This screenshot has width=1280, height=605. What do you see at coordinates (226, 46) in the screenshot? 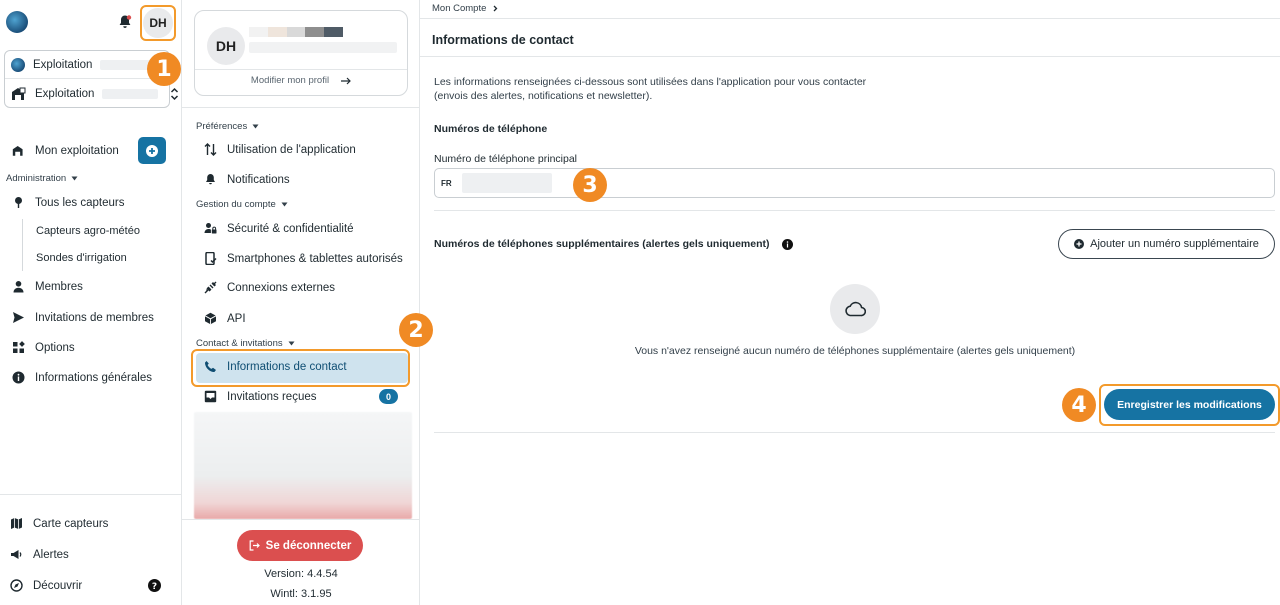
I see `profile-avatar: DH` at bounding box center [226, 46].